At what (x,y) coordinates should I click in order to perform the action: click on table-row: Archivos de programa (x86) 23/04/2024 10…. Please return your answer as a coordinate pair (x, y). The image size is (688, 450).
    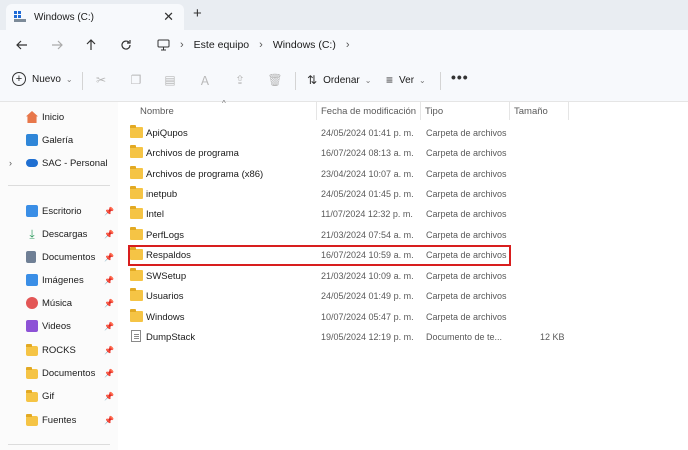
    Looking at the image, I should click on (402, 174).